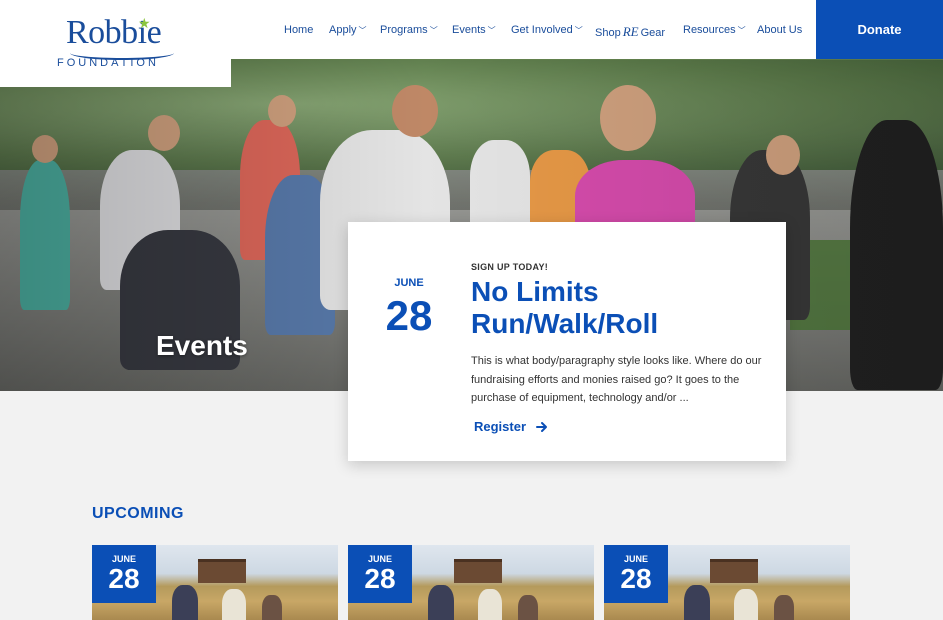 The image size is (943, 620). Describe the element at coordinates (653, 33) in the screenshot. I see `nav-item-label-suffix: Gear` at that location.